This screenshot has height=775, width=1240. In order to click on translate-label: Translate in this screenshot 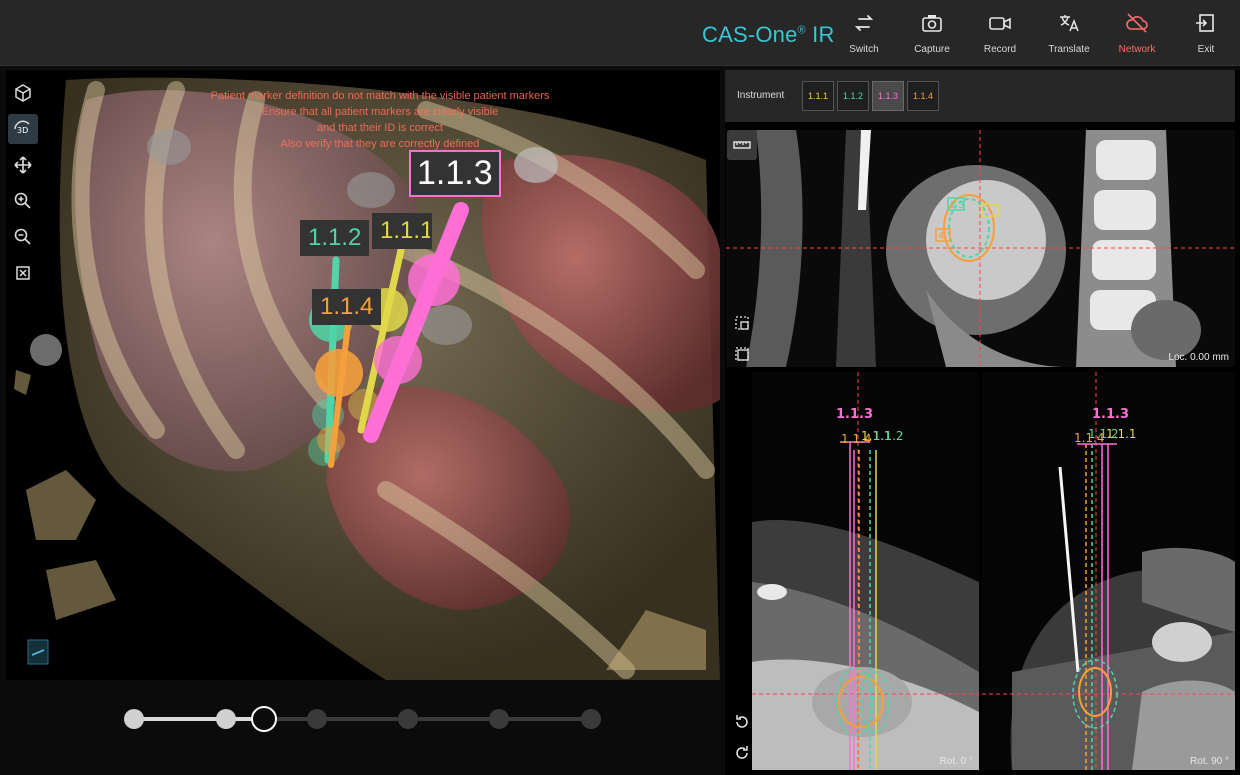, I will do `click(1069, 49)`.